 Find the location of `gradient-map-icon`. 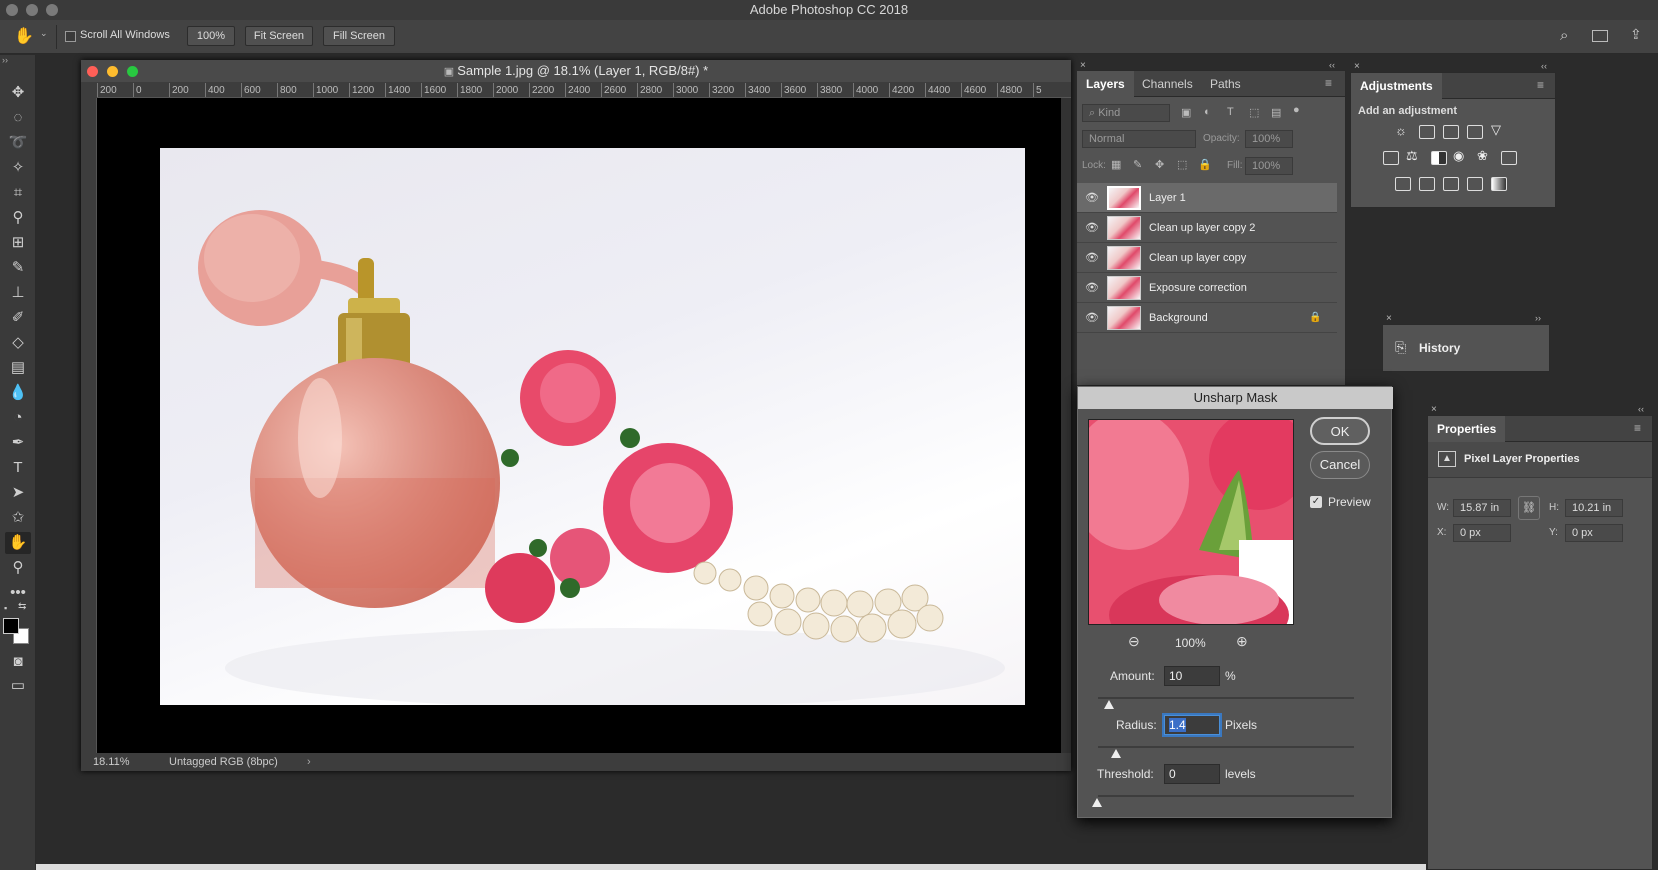

gradient-map-icon is located at coordinates (1499, 184).